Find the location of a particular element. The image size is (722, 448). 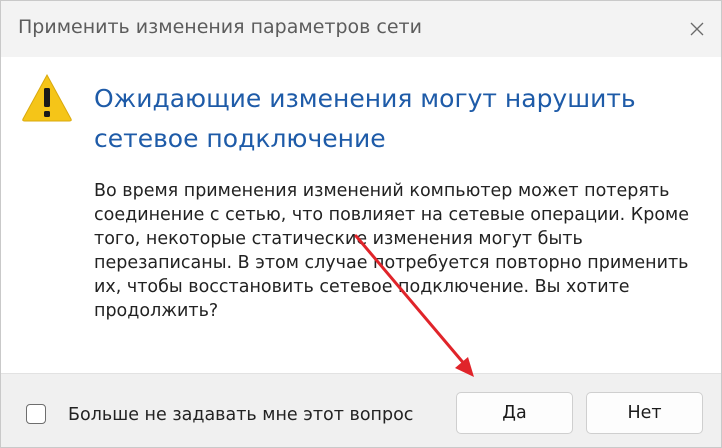

no-button: Нет is located at coordinates (644, 413).